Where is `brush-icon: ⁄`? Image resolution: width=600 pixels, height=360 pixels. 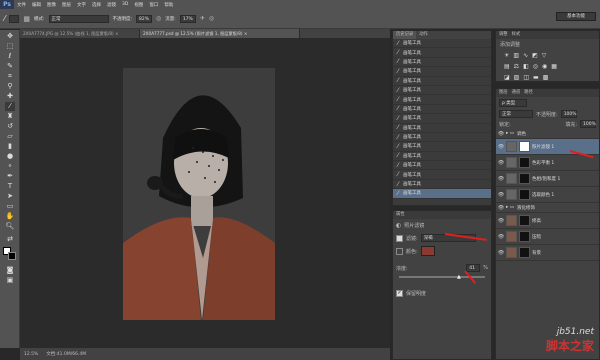
brush-icon: ⁄ is located at coordinates (4, 18).